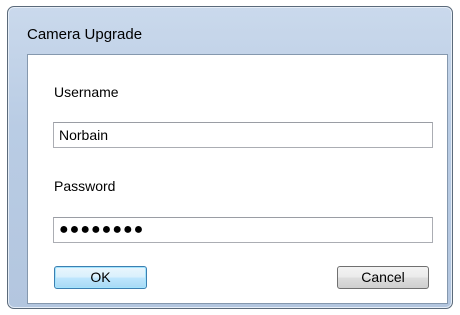 Image resolution: width=460 pixels, height=315 pixels. What do you see at coordinates (85, 34) in the screenshot?
I see `dialog-title: Camera Upgrade` at bounding box center [85, 34].